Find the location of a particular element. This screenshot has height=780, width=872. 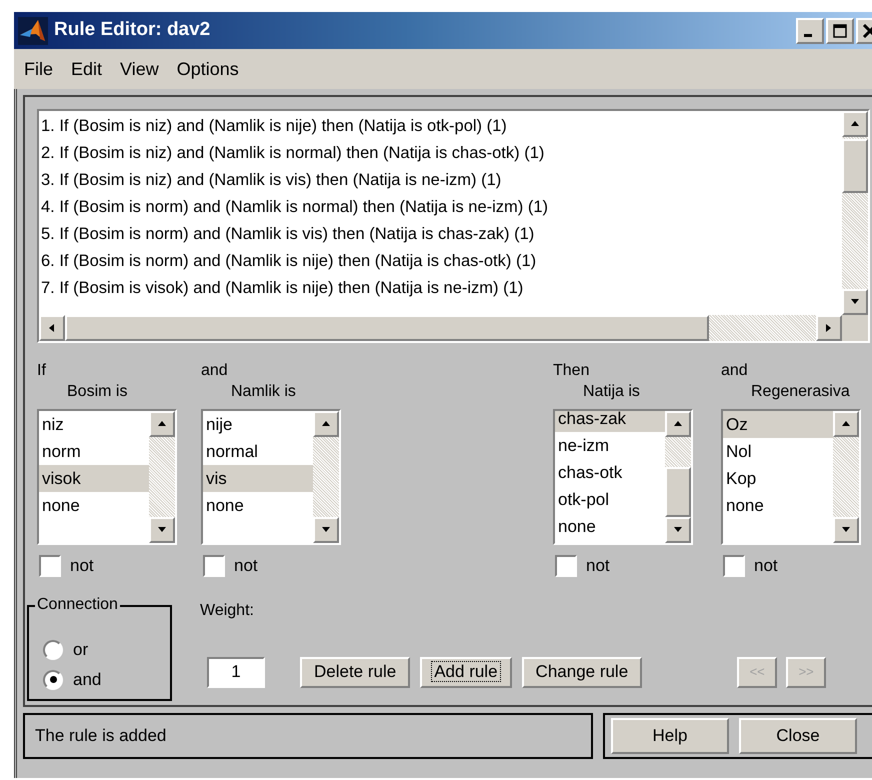

weight-field: 1 is located at coordinates (236, 672).